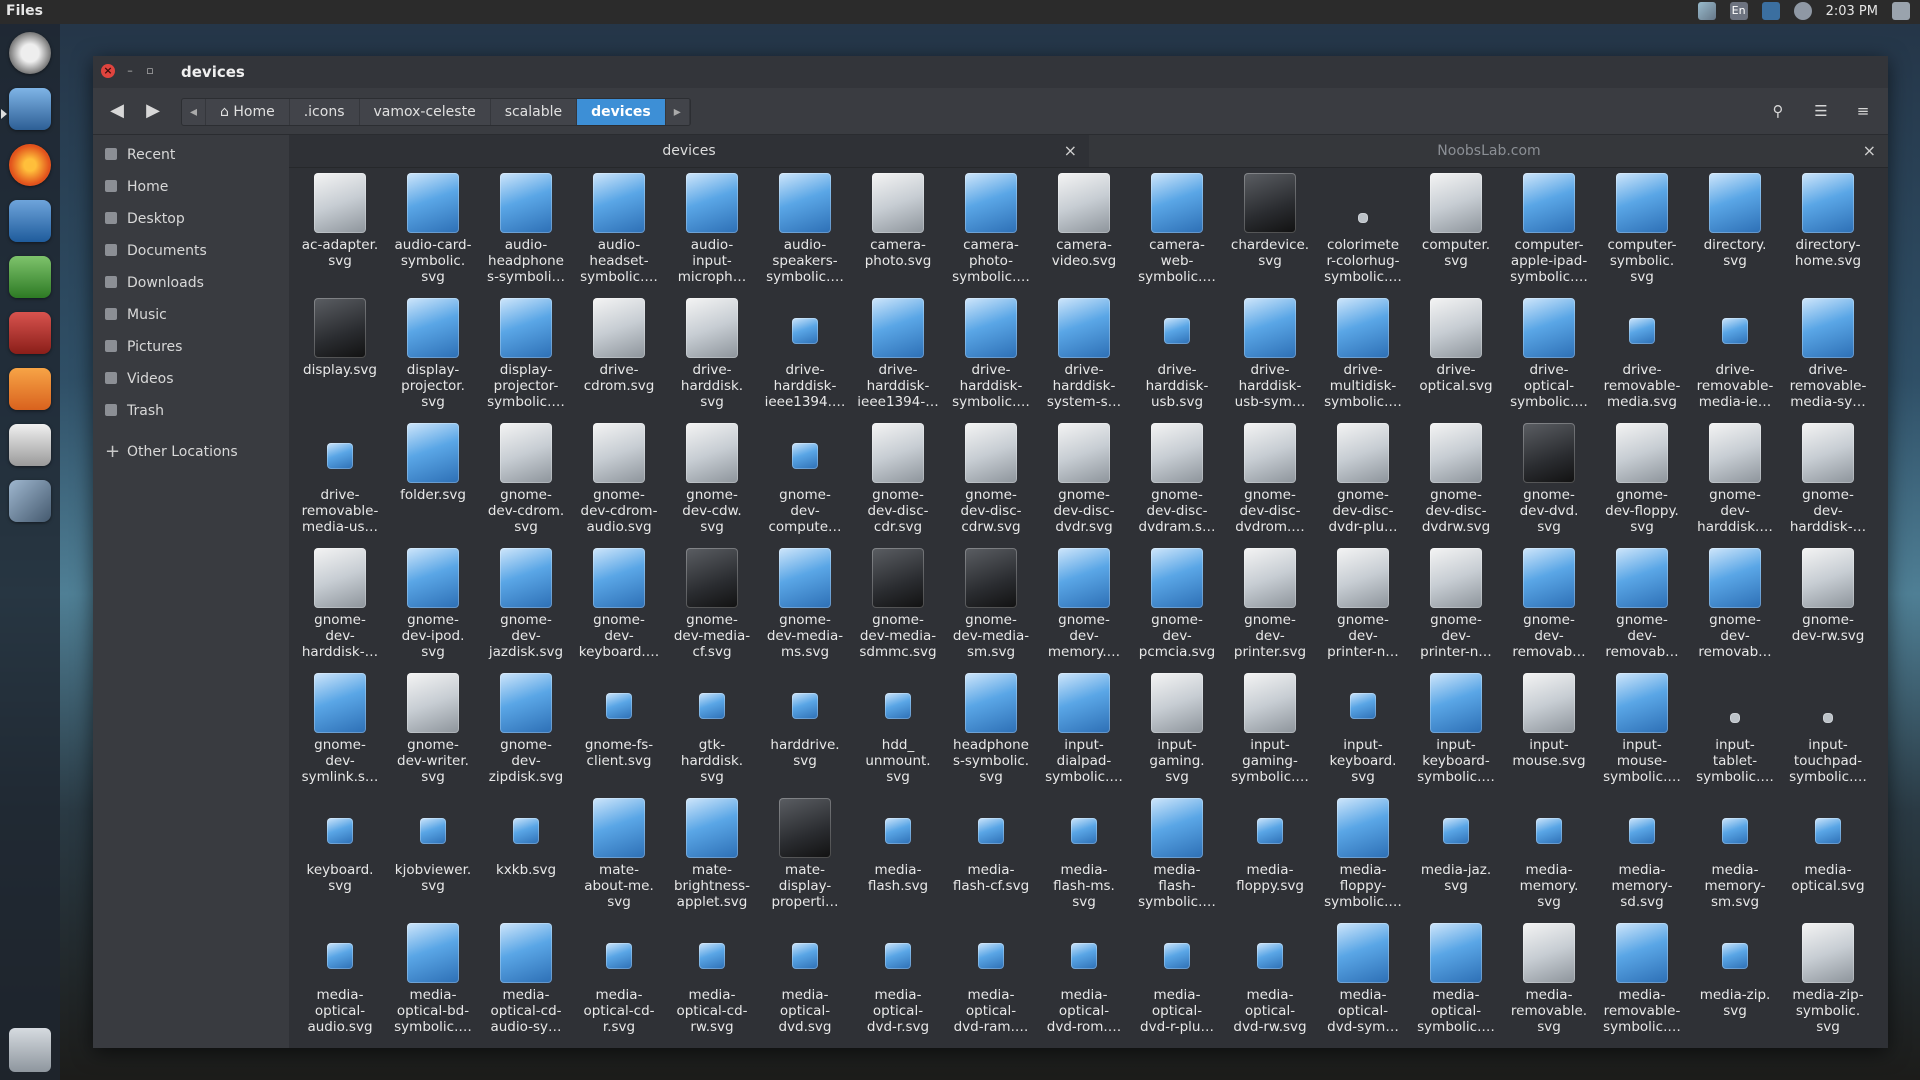 The image size is (1920, 1080). I want to click on sidebar-item-desktop: Desktop, so click(191, 219).